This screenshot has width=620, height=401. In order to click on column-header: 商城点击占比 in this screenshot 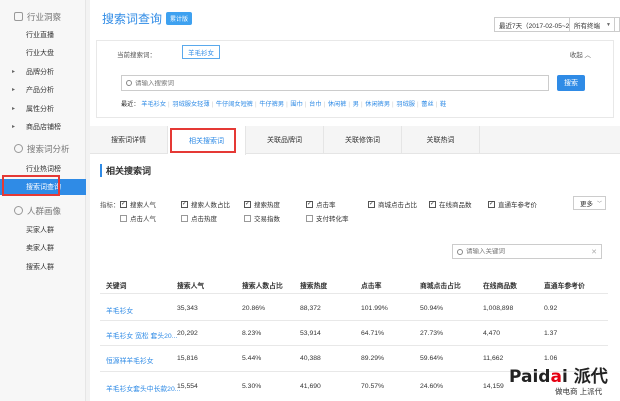, I will do `click(440, 285)`.